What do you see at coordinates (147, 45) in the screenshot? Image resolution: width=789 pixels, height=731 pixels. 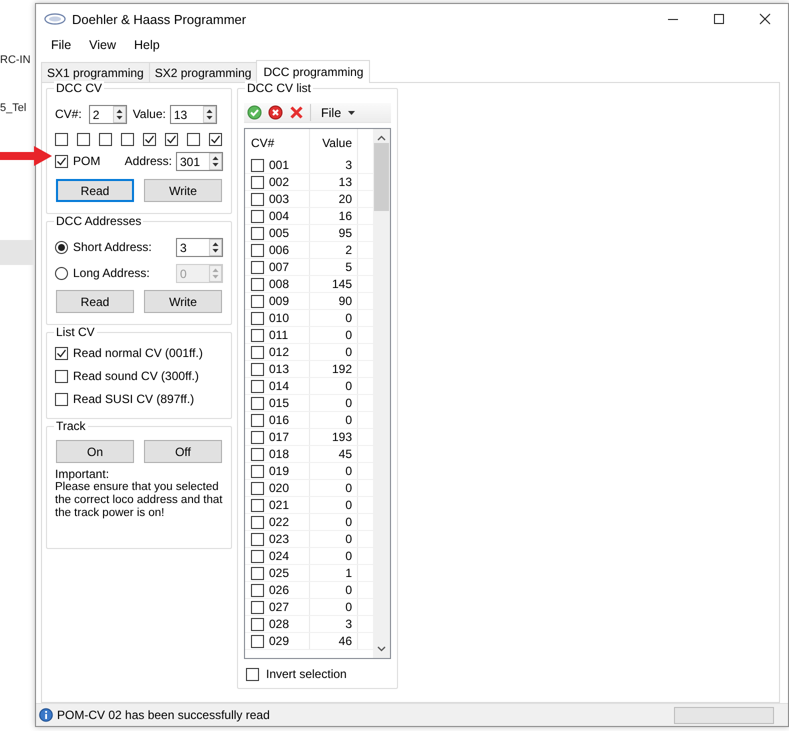 I see `menu-item: Help` at bounding box center [147, 45].